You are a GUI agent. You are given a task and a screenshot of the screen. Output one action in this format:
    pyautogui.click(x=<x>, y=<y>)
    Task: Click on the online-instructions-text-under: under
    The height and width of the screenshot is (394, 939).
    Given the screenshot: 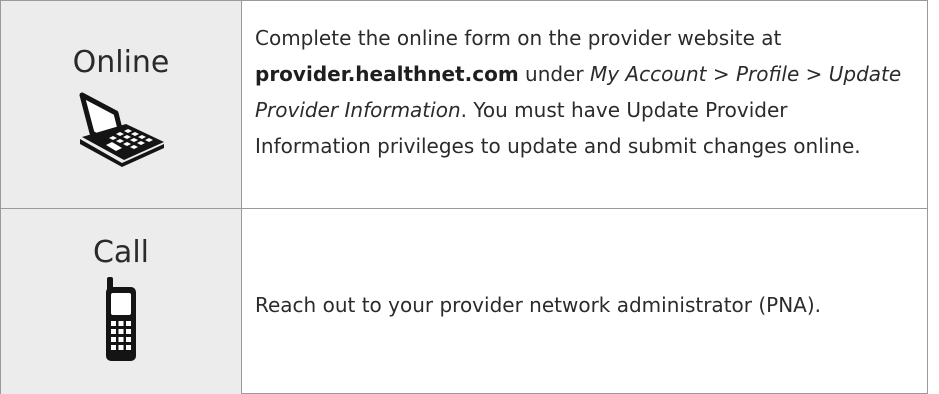 What is the action you would take?
    pyautogui.click(x=554, y=74)
    